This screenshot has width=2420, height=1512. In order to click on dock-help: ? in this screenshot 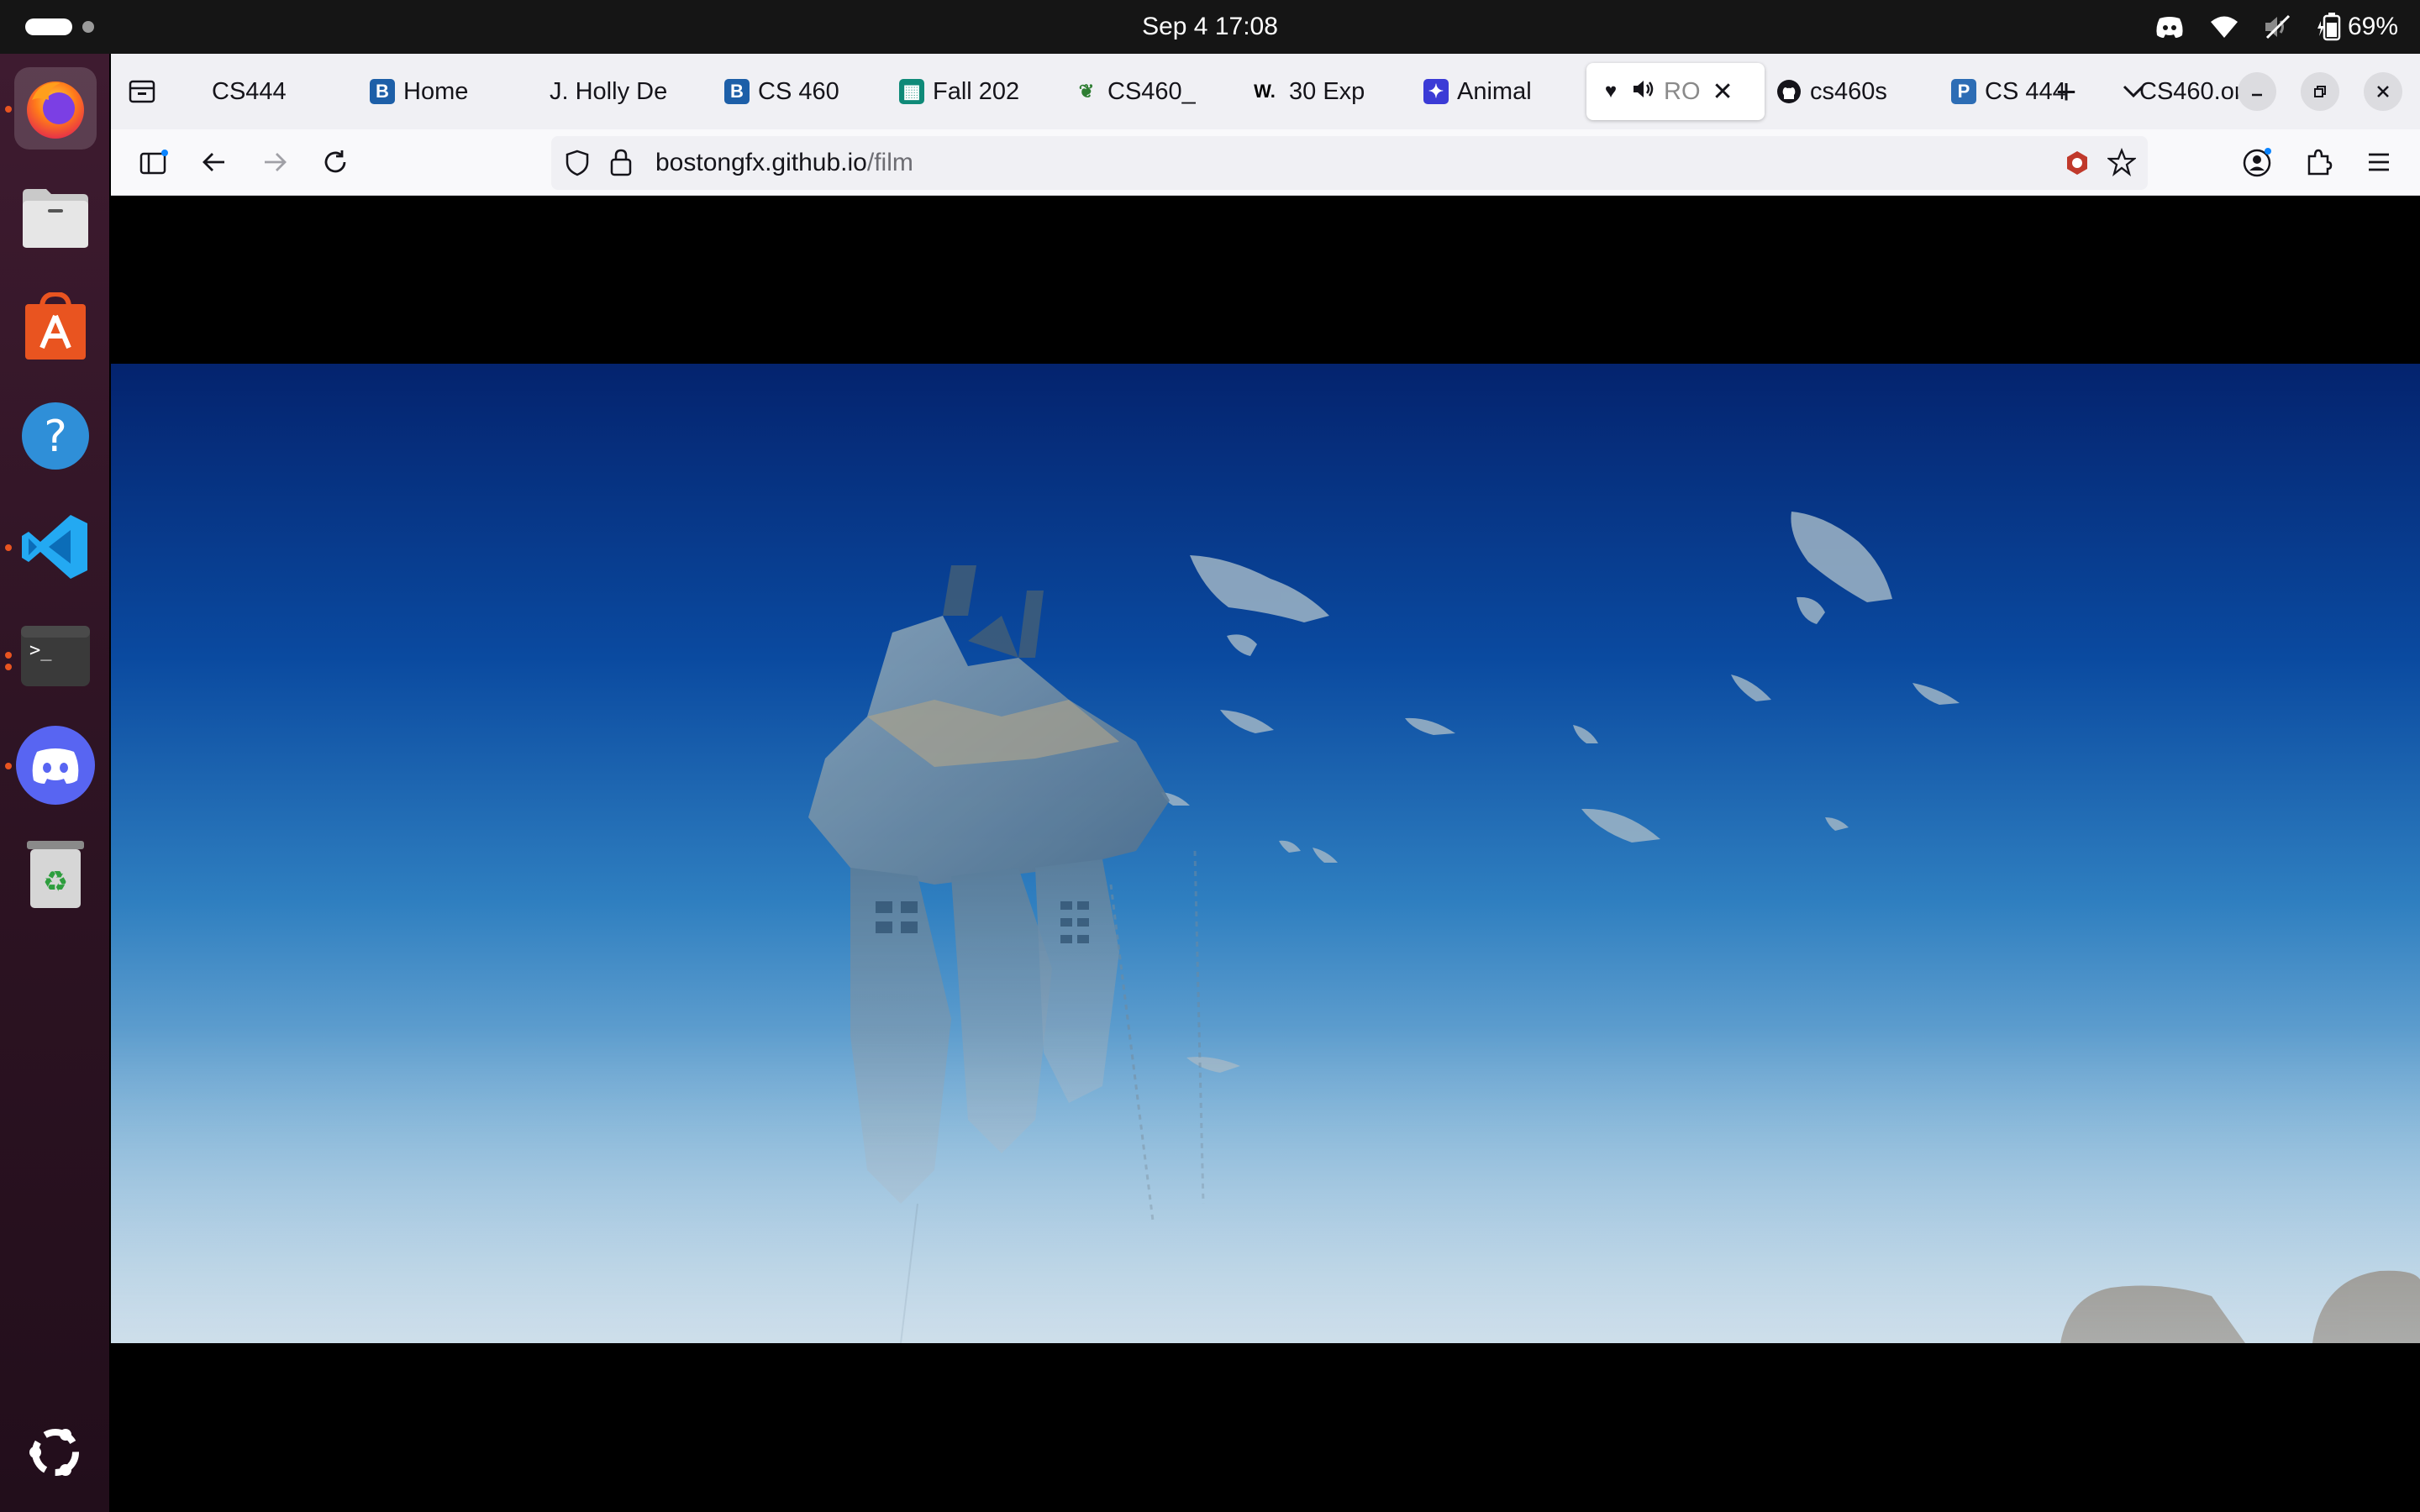, I will do `click(55, 436)`.